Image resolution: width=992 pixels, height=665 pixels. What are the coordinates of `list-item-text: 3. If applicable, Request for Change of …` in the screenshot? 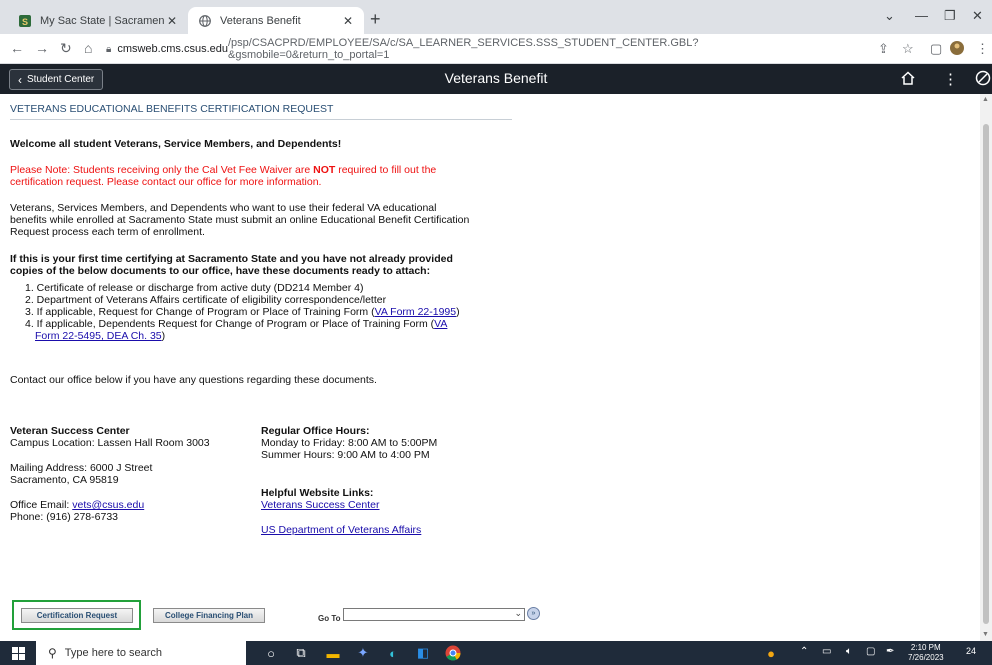 It's located at (200, 312).